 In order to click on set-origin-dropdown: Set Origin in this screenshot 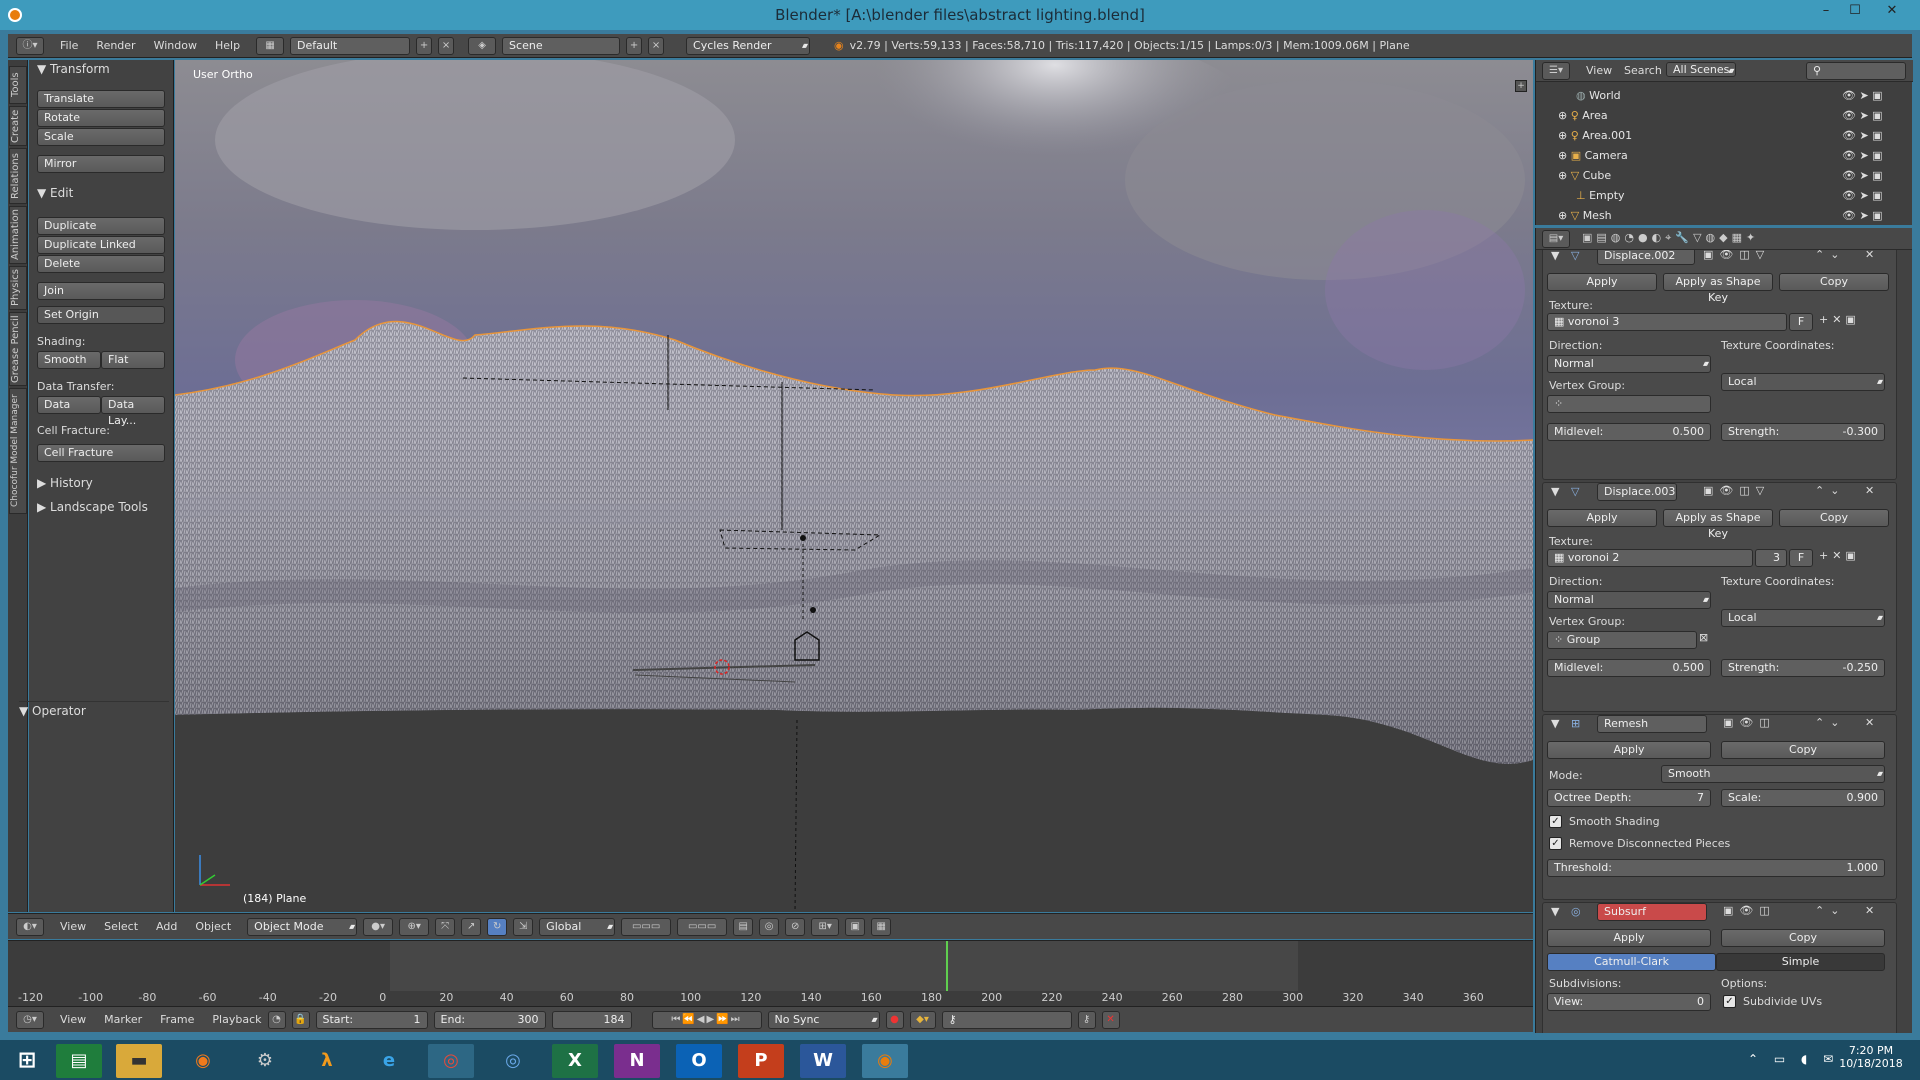, I will do `click(101, 315)`.